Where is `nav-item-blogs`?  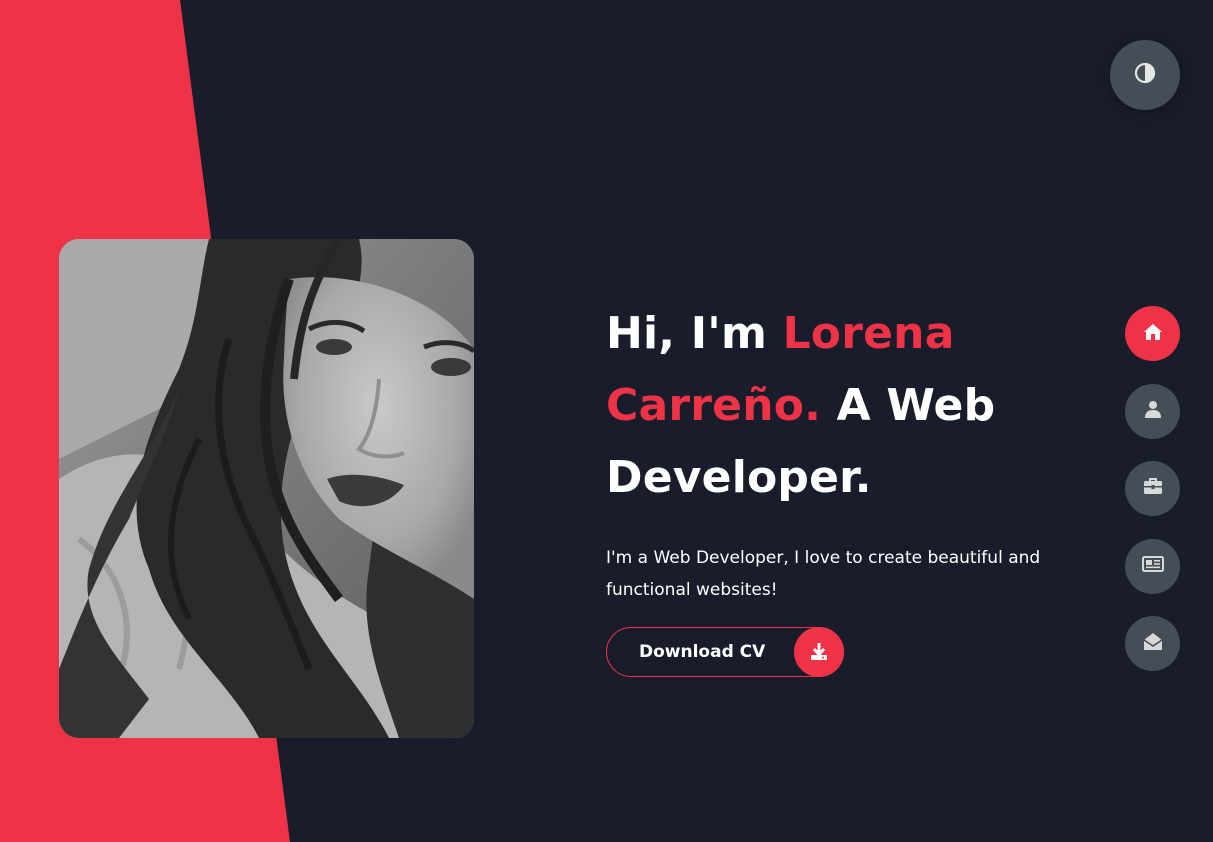 nav-item-blogs is located at coordinates (1152, 566).